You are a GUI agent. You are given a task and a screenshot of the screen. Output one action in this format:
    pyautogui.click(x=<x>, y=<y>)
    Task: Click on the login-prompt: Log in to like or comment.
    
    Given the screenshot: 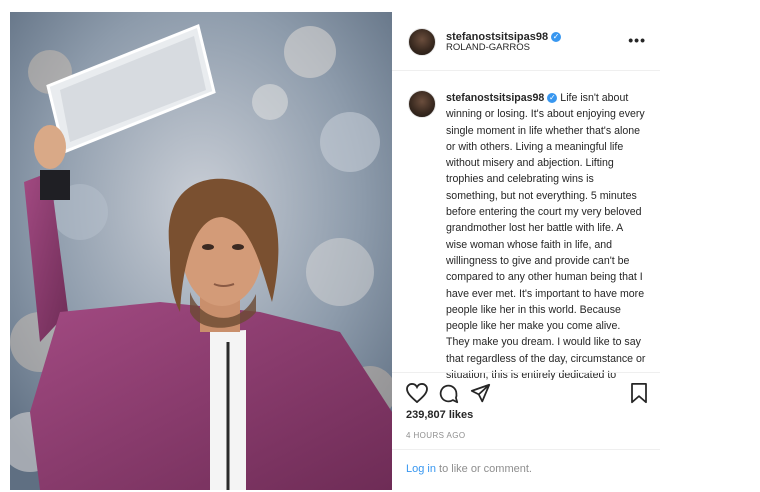 What is the action you would take?
    pyautogui.click(x=469, y=469)
    